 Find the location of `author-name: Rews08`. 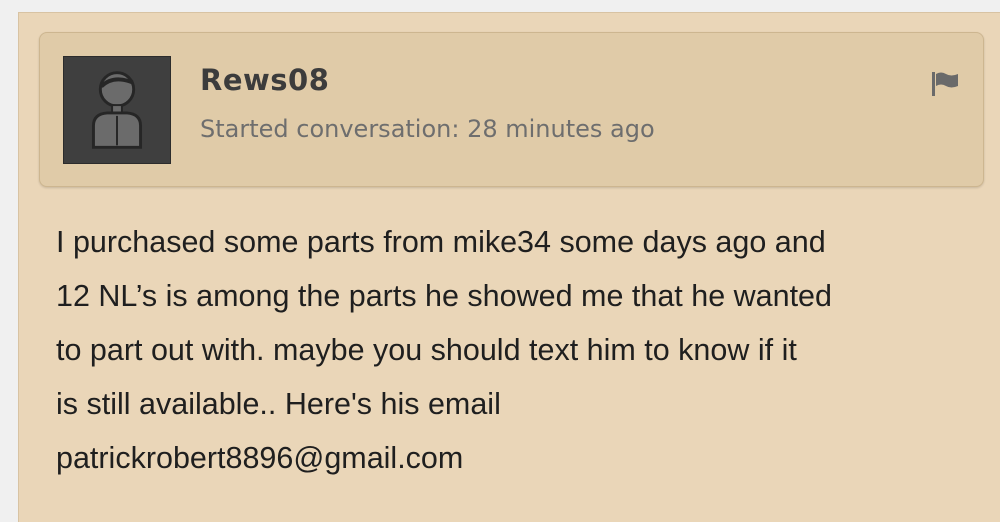

author-name: Rews08 is located at coordinates (264, 80).